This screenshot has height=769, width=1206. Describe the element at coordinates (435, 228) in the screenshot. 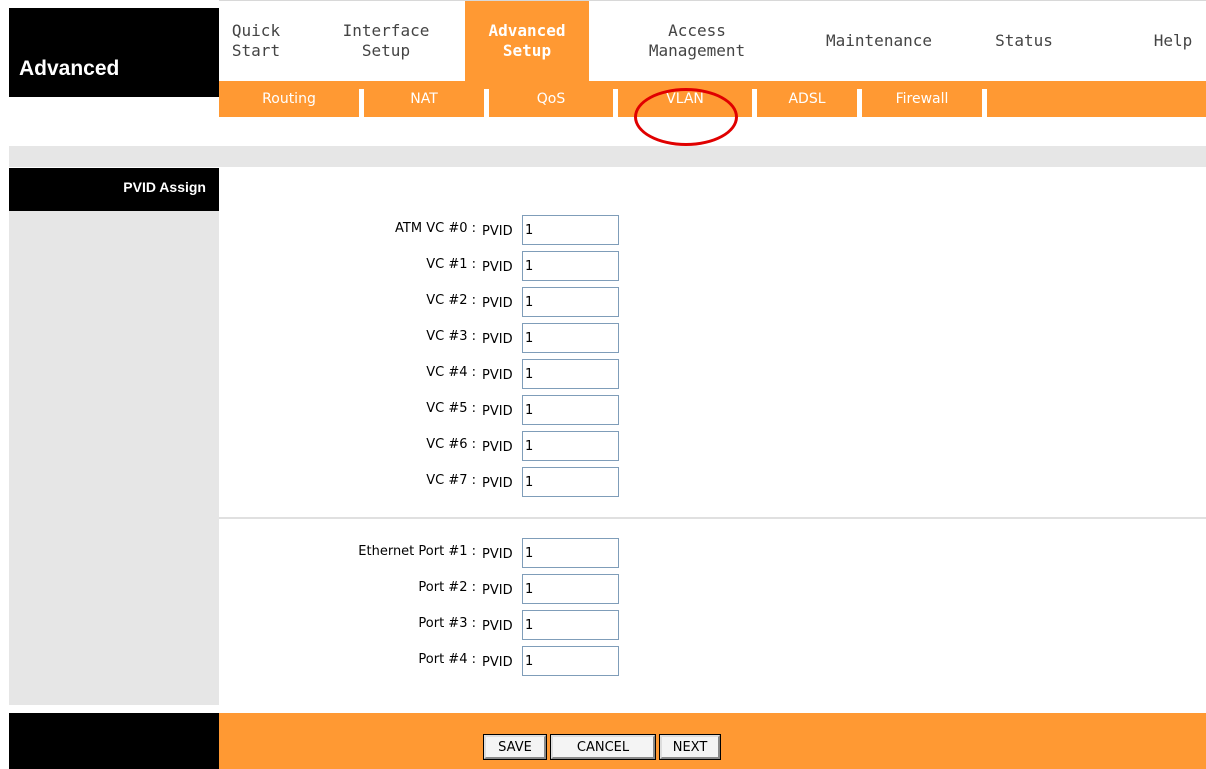

I see `row-label: ATM VC #0 :` at that location.